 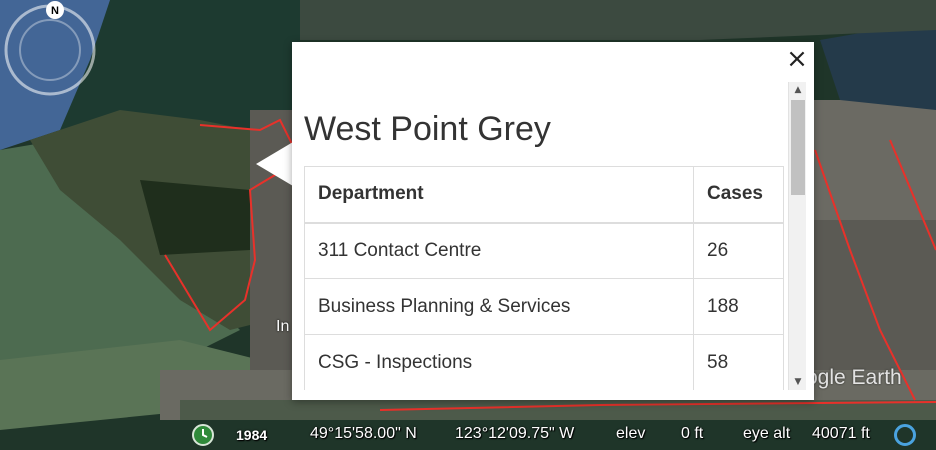 I want to click on street-view-icon, so click(x=905, y=435).